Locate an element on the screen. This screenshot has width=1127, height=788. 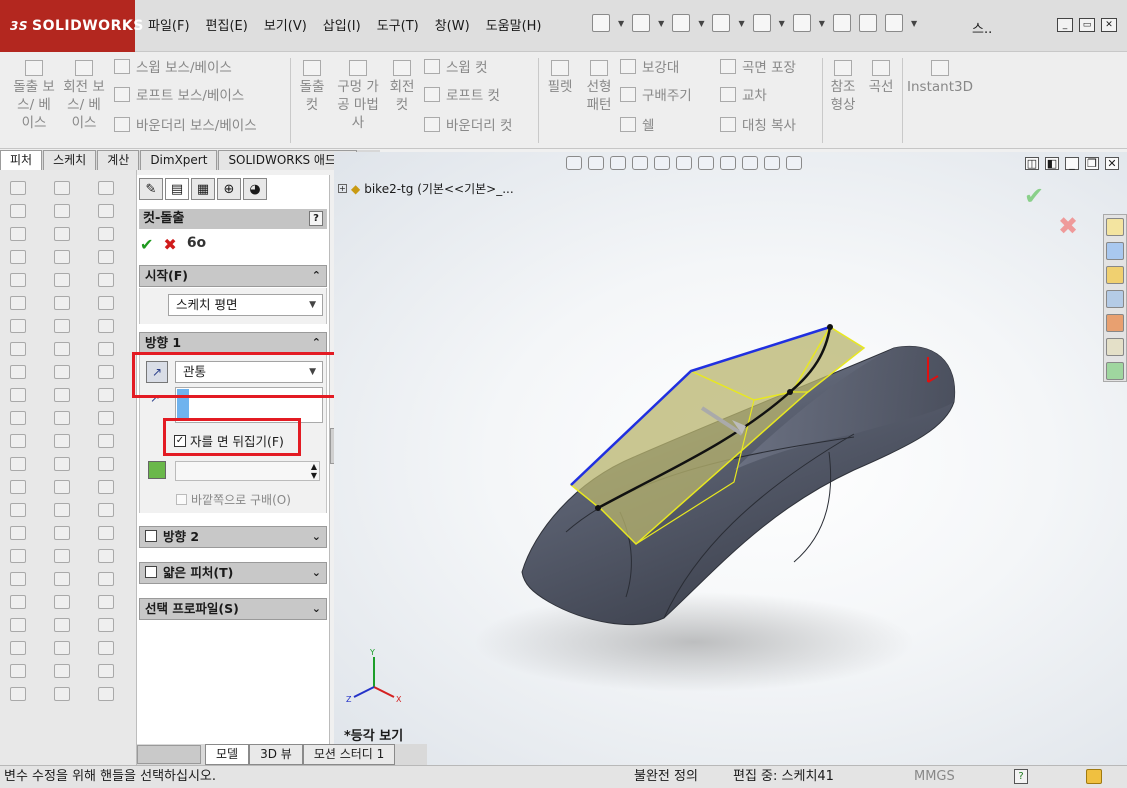
revolved-boss-button: 회전 보스/ 베이스 is located at coordinates (84, 96).